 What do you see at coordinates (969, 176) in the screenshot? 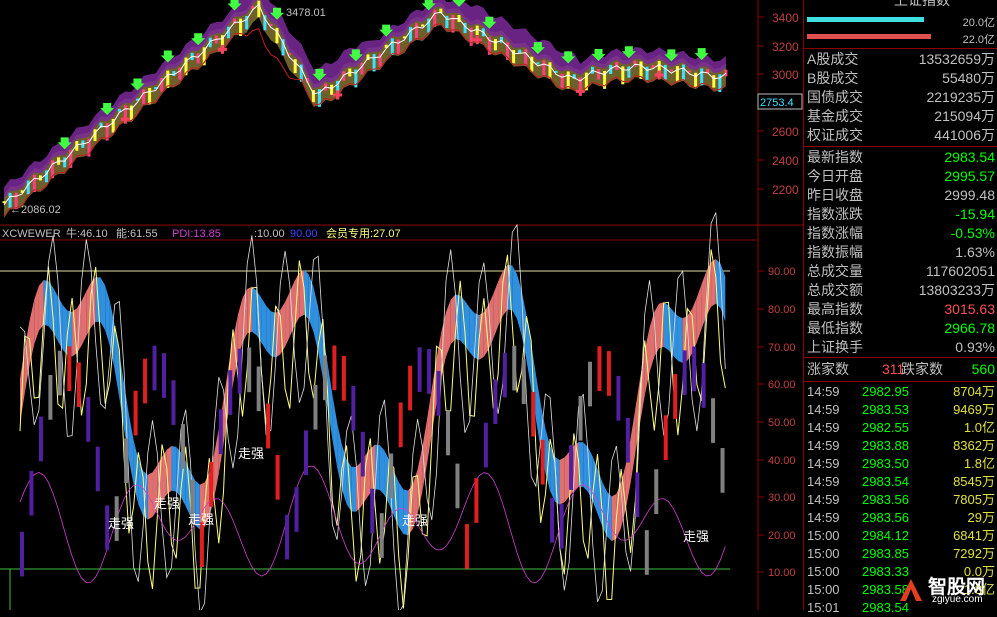
I see `stat-value: 2995.57` at bounding box center [969, 176].